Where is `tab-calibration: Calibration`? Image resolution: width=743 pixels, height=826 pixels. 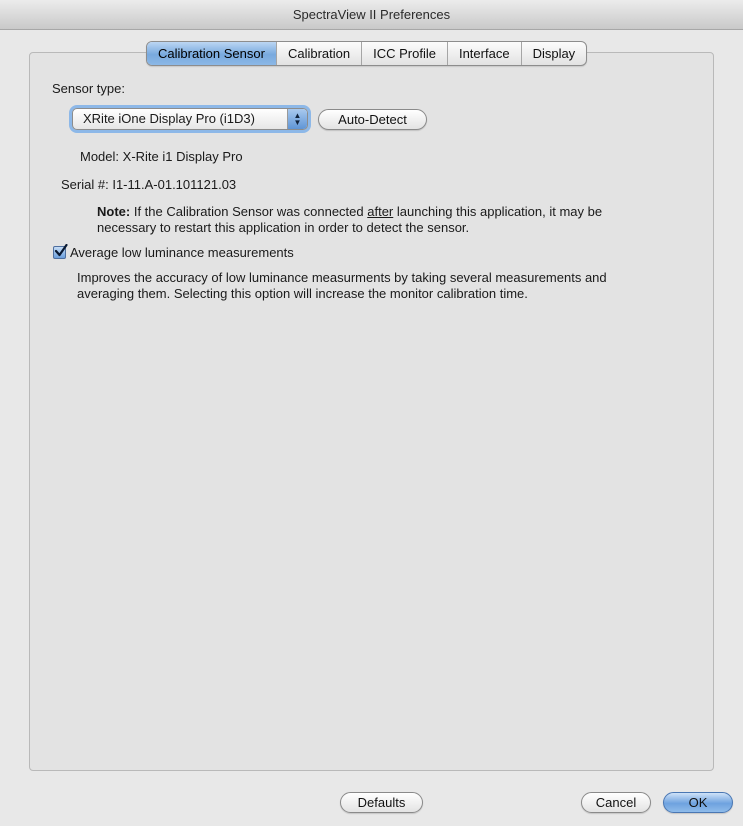 tab-calibration: Calibration is located at coordinates (320, 53).